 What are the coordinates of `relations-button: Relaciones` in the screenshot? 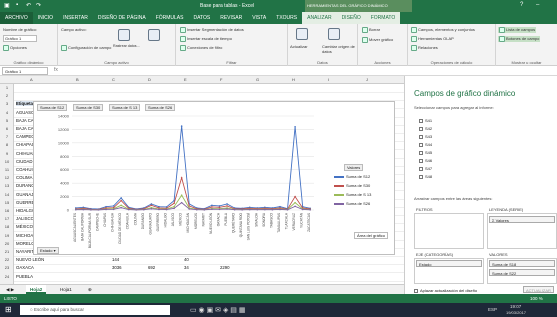 It's located at (424, 48).